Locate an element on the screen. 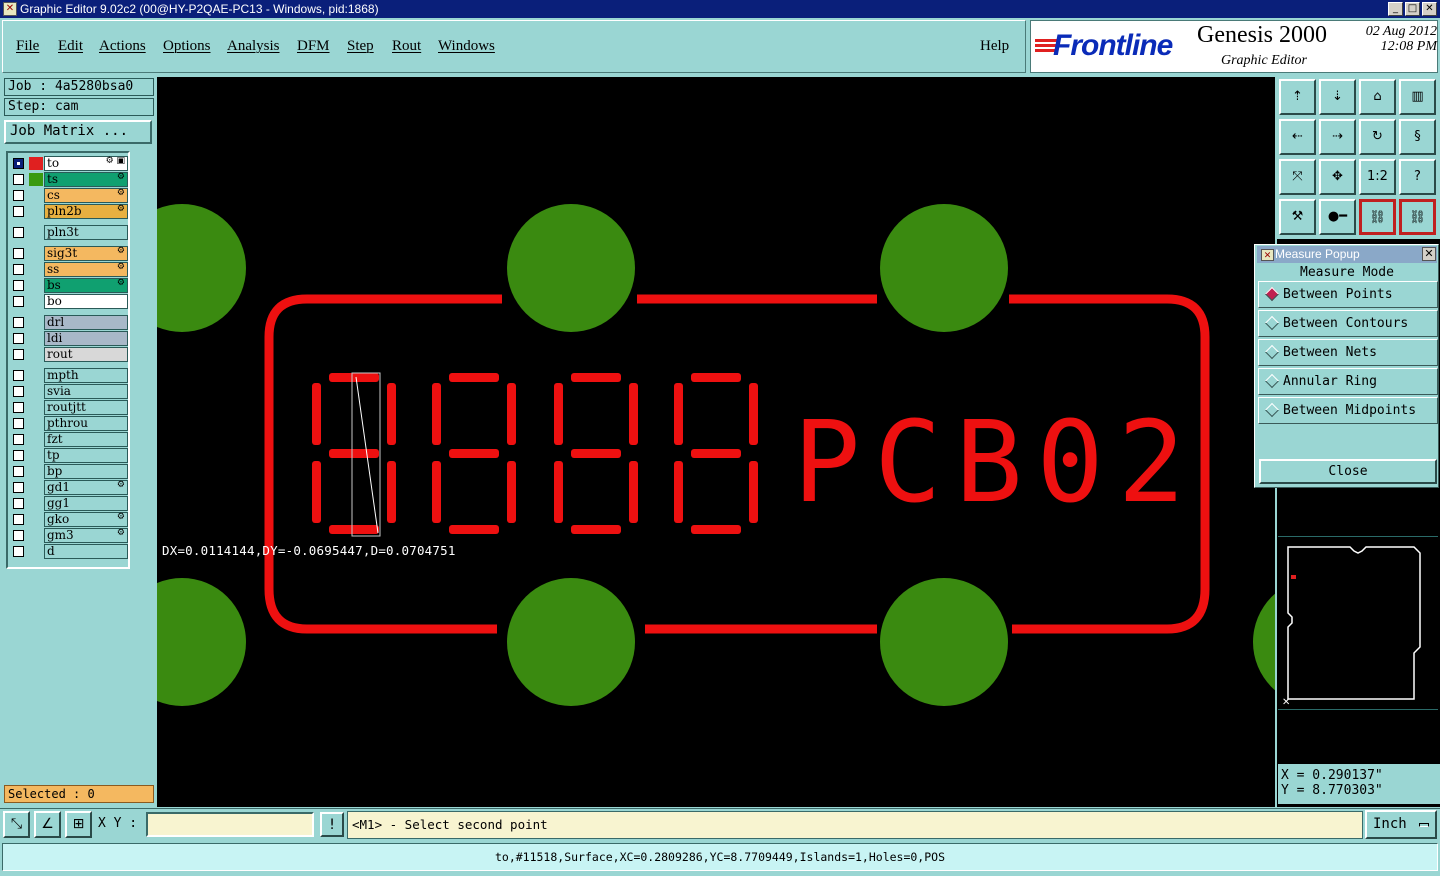 The image size is (1440, 876). maximize-button: □ is located at coordinates (1412, 9).